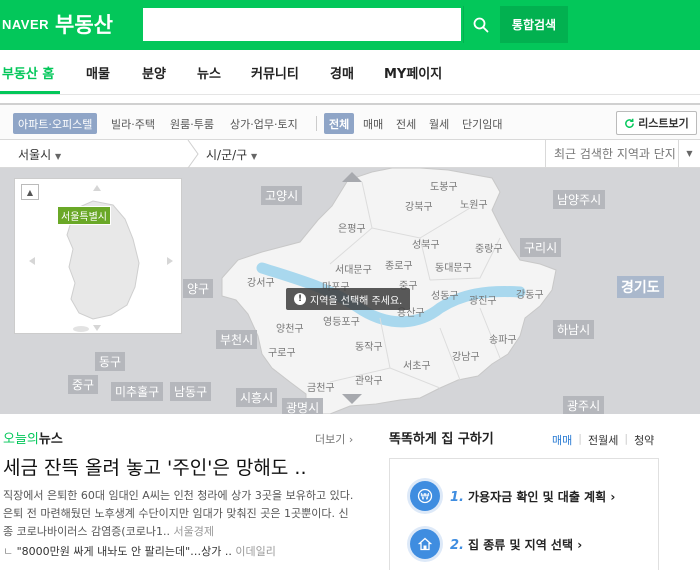 This screenshot has height=570, width=700. Describe the element at coordinates (417, 364) in the screenshot. I see `district-seocho: 서초구` at that location.